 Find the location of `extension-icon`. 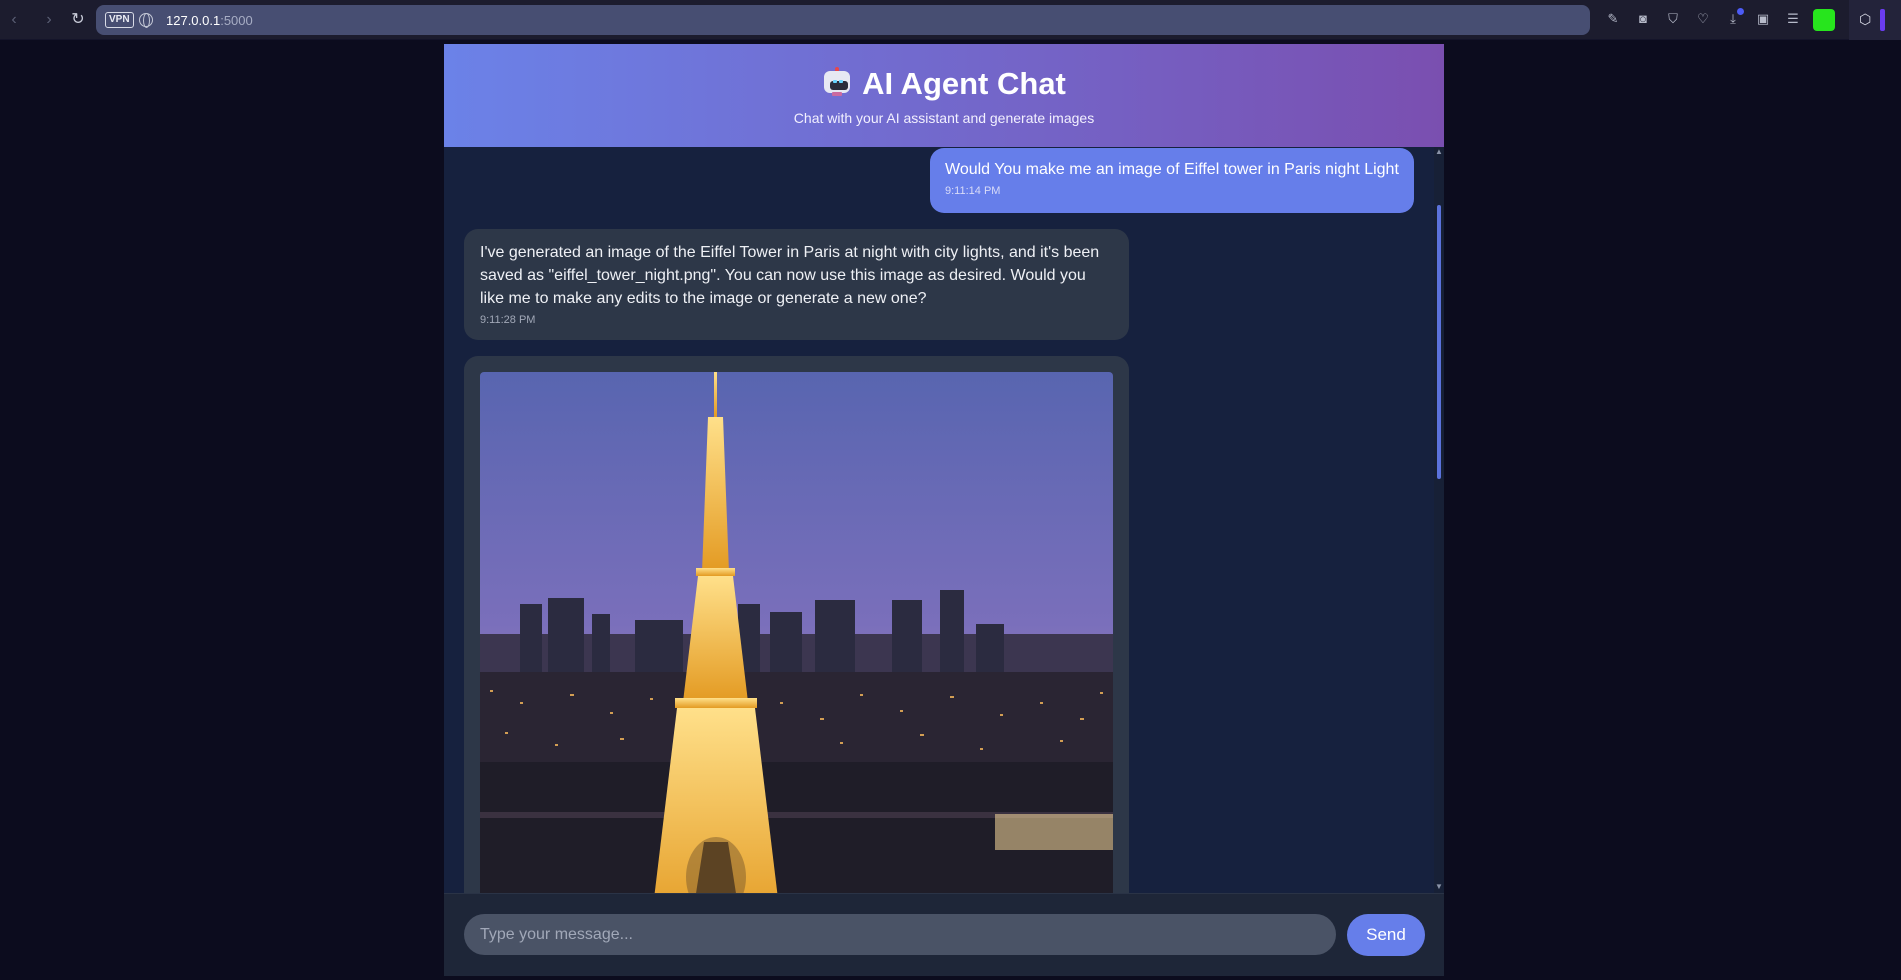

extension-icon is located at coordinates (1824, 20).